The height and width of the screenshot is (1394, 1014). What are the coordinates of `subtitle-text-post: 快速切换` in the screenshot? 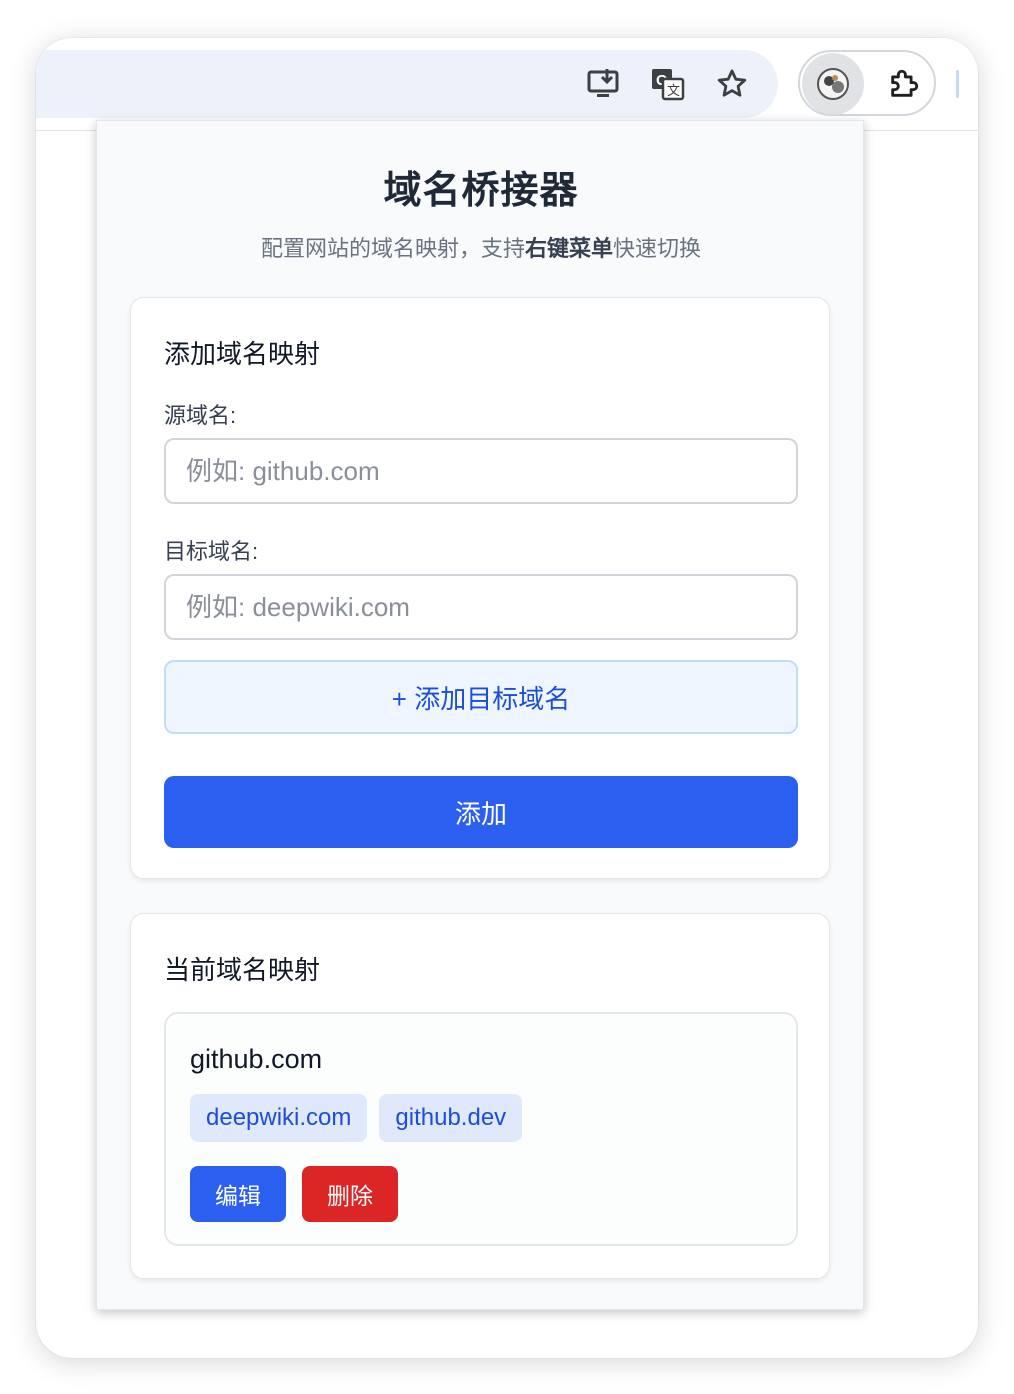 It's located at (657, 248).